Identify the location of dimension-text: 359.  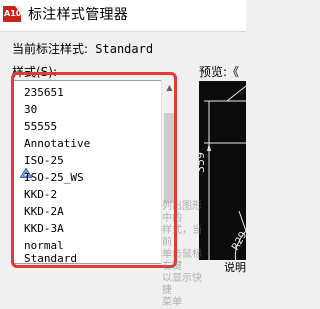
(203, 162).